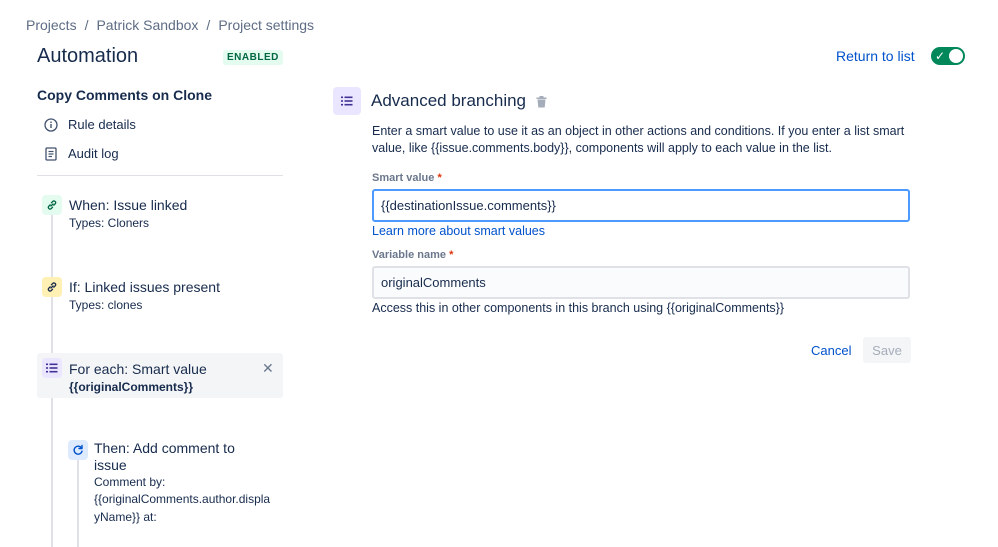 The height and width of the screenshot is (547, 998). I want to click on nav-audit-log: Audit log, so click(81, 153).